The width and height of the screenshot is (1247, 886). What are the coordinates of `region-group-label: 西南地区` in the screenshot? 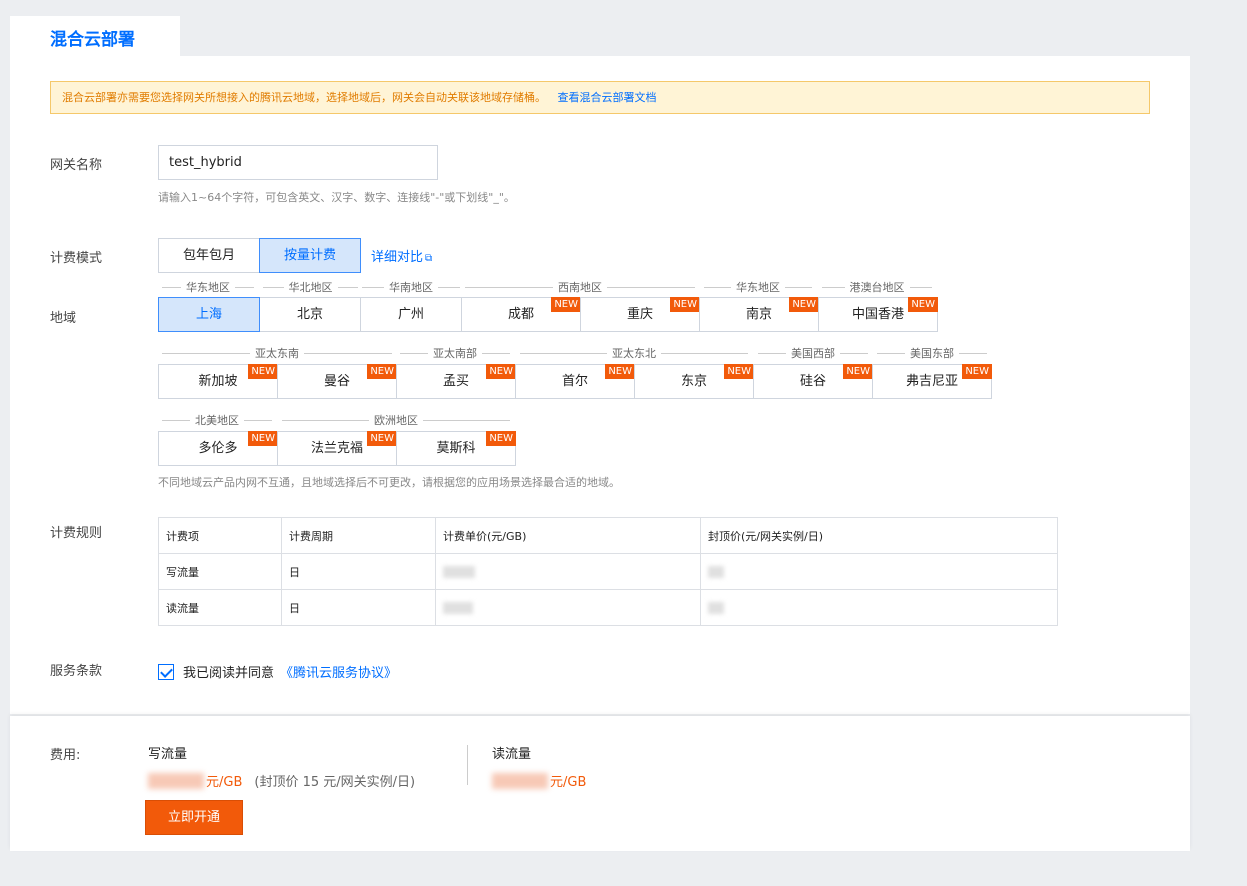 It's located at (580, 287).